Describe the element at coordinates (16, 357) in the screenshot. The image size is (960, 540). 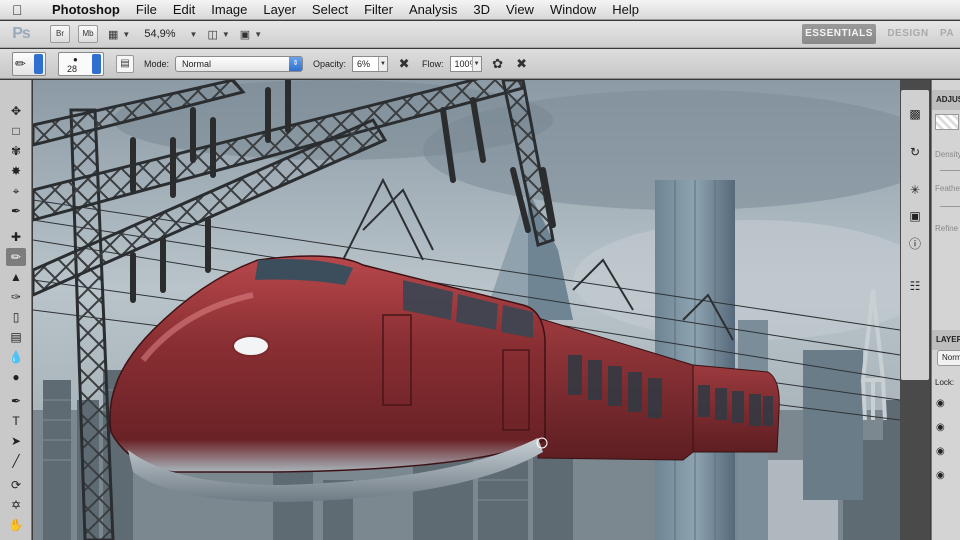
I see `blur-tool-icon: 💧` at that location.